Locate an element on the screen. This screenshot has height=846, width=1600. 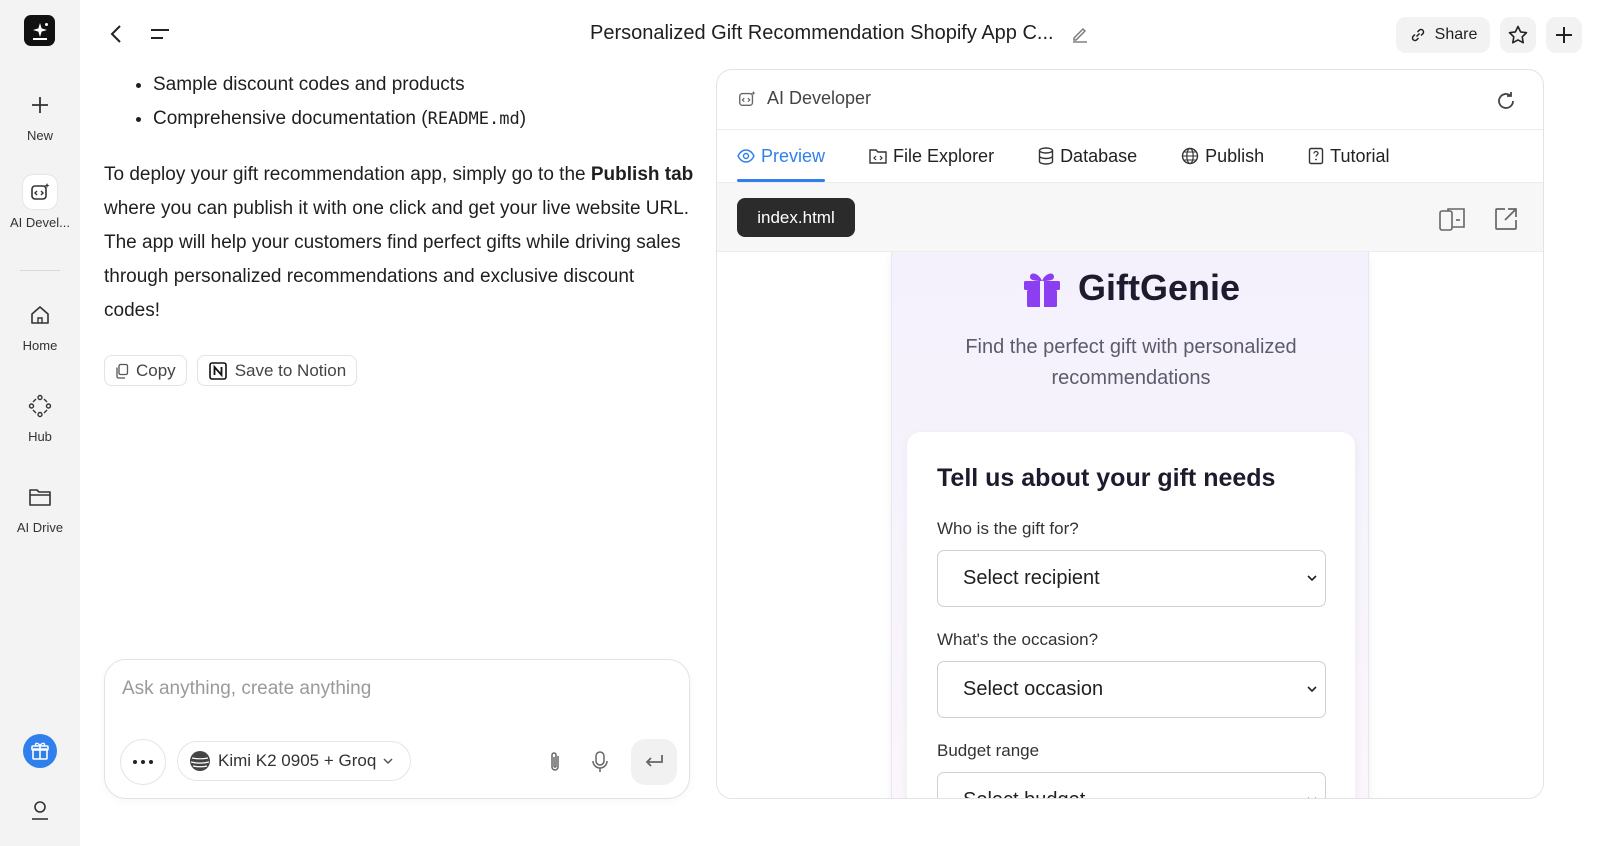
notion-label: Save to Notion is located at coordinates (290, 370).